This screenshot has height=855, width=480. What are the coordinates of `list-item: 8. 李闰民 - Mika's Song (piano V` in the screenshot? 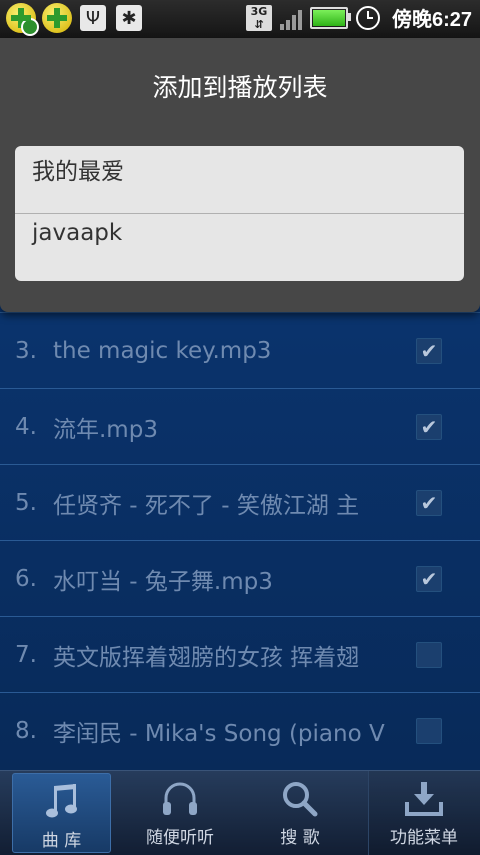 It's located at (240, 730).